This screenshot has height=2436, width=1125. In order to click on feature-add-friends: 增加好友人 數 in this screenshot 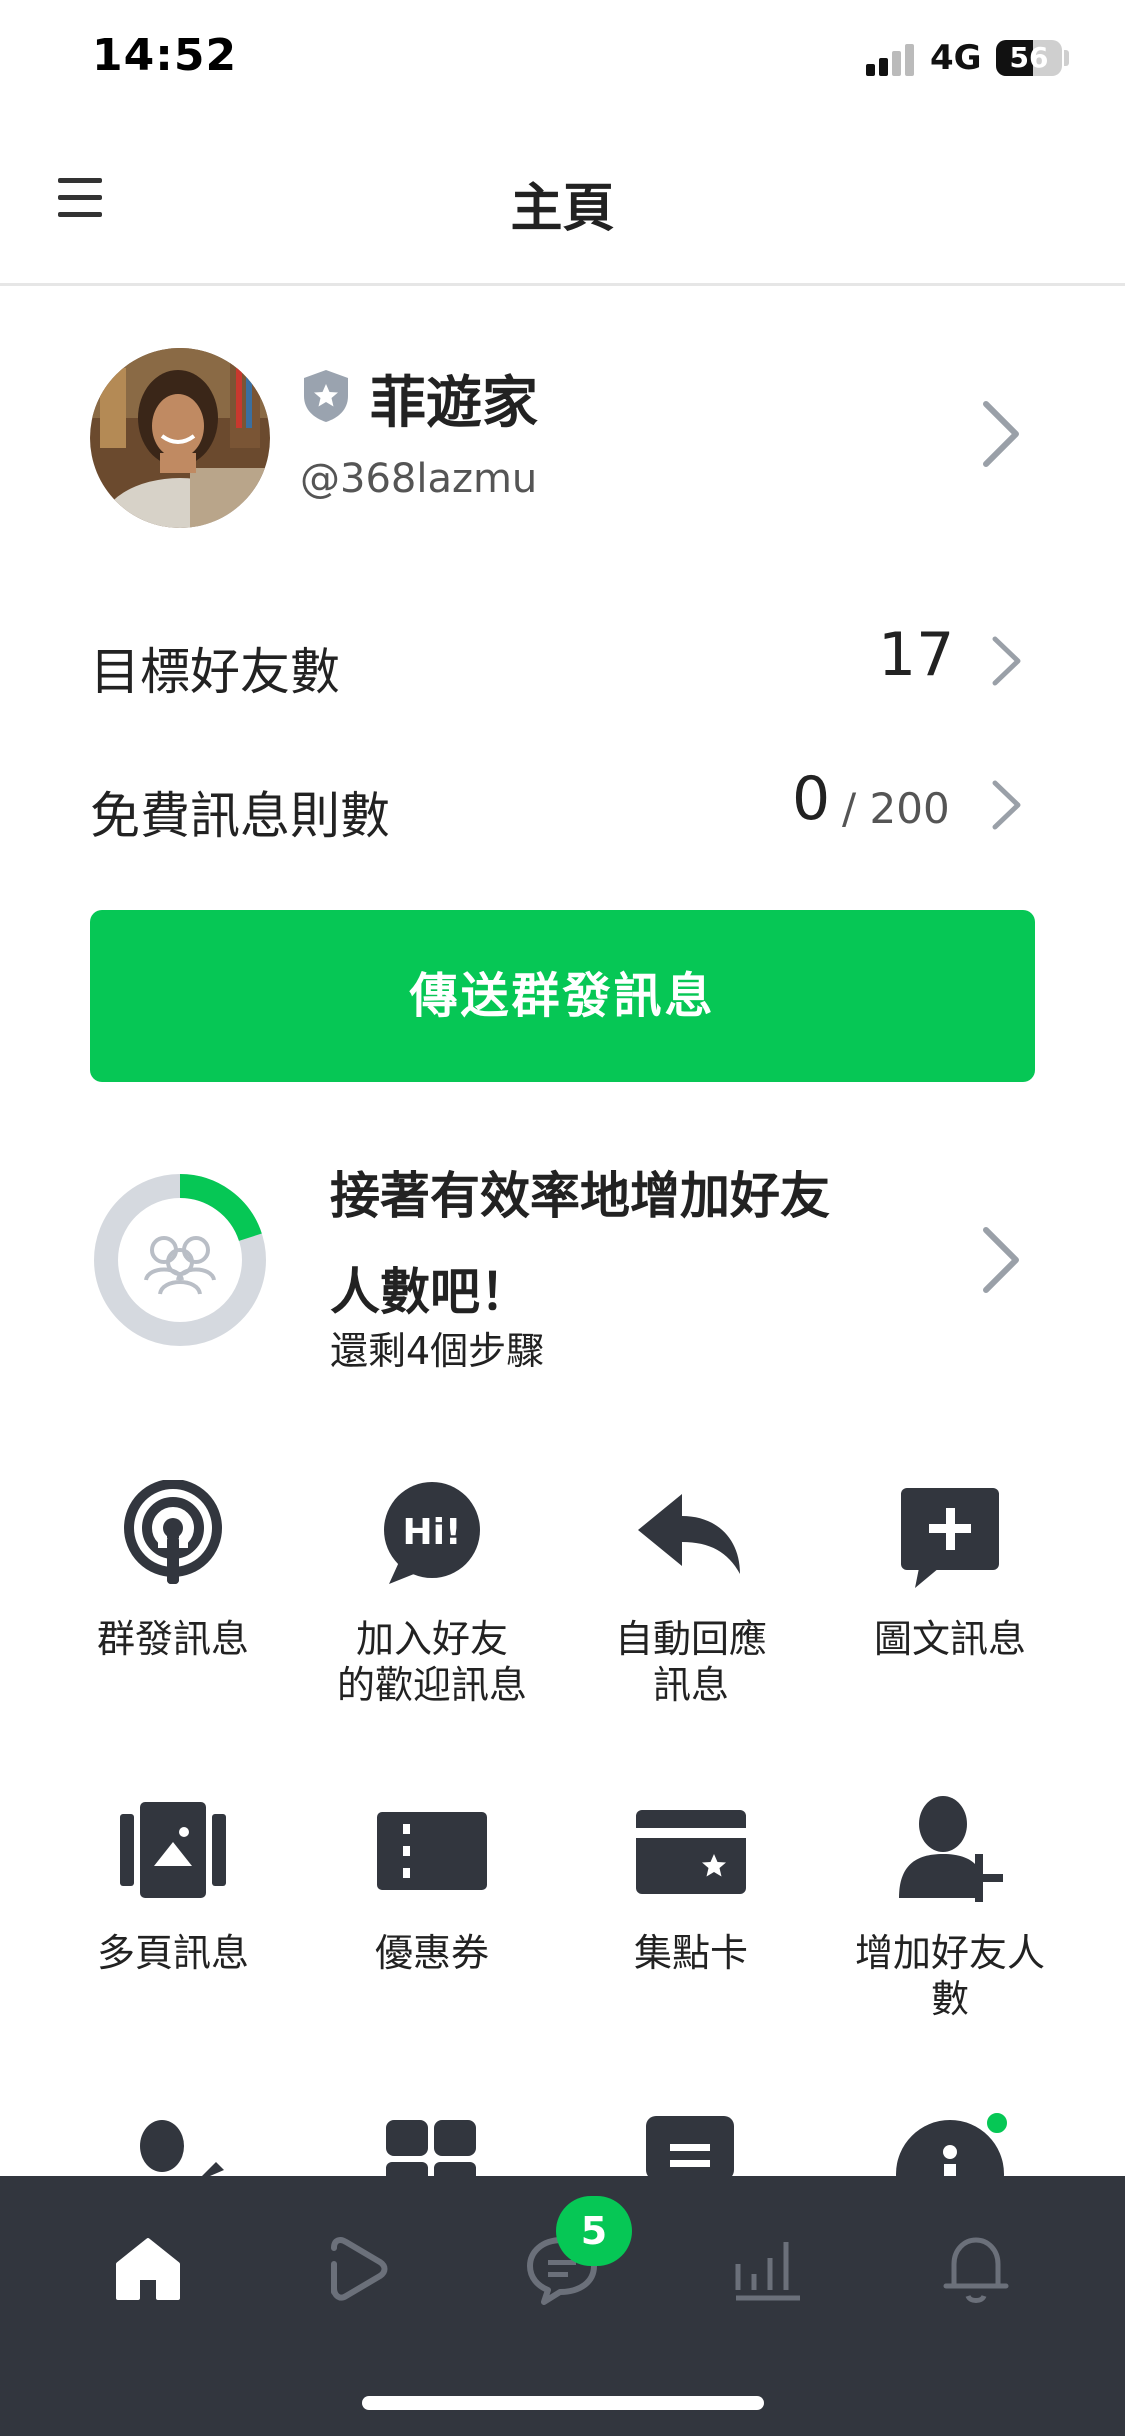, I will do `click(950, 1924)`.